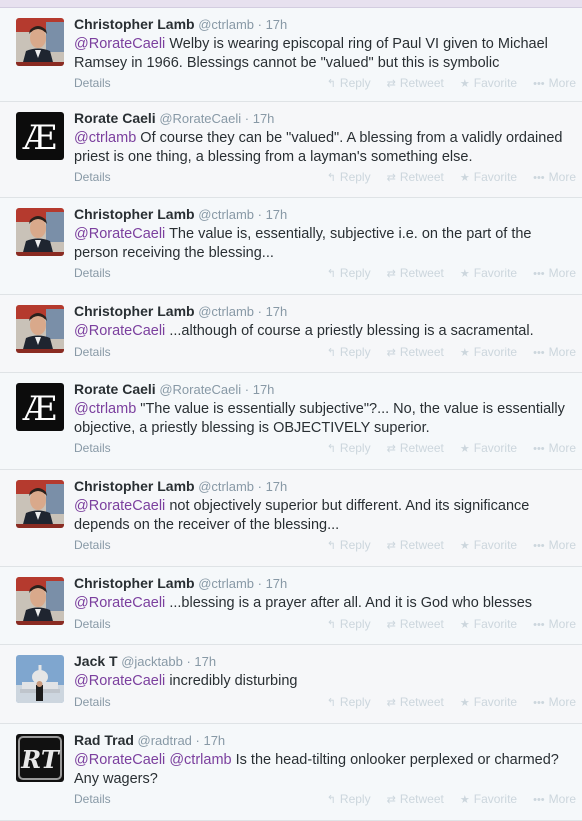  I want to click on author-handle: @radtrad, so click(163, 740).